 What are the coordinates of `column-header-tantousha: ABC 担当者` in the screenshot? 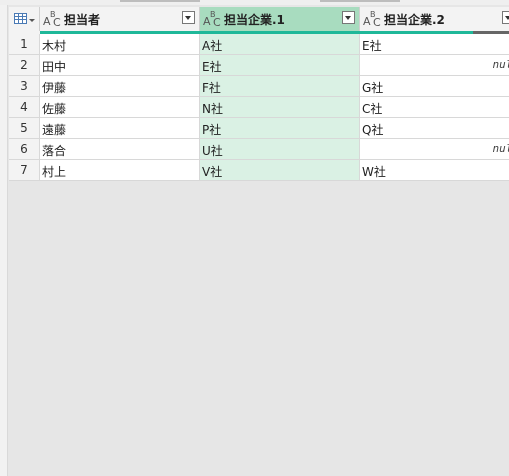 It's located at (120, 19).